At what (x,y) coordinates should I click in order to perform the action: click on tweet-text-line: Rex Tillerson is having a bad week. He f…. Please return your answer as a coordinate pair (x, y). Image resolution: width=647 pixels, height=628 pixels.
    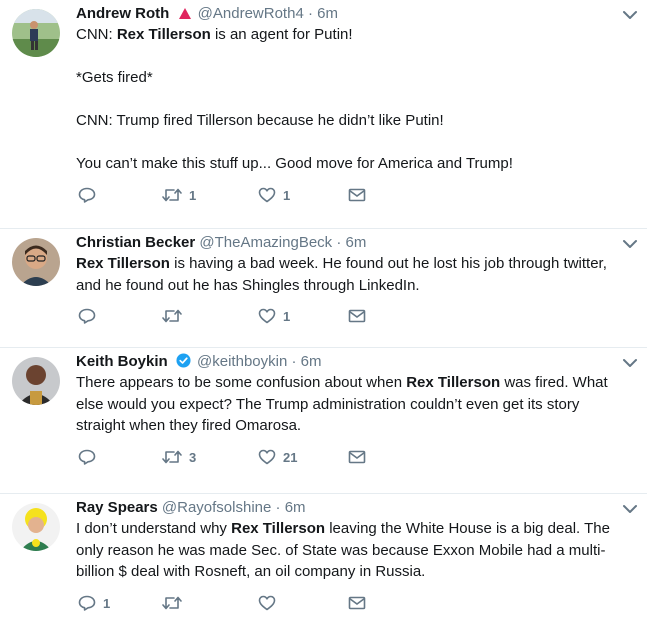
    Looking at the image, I should click on (350, 264).